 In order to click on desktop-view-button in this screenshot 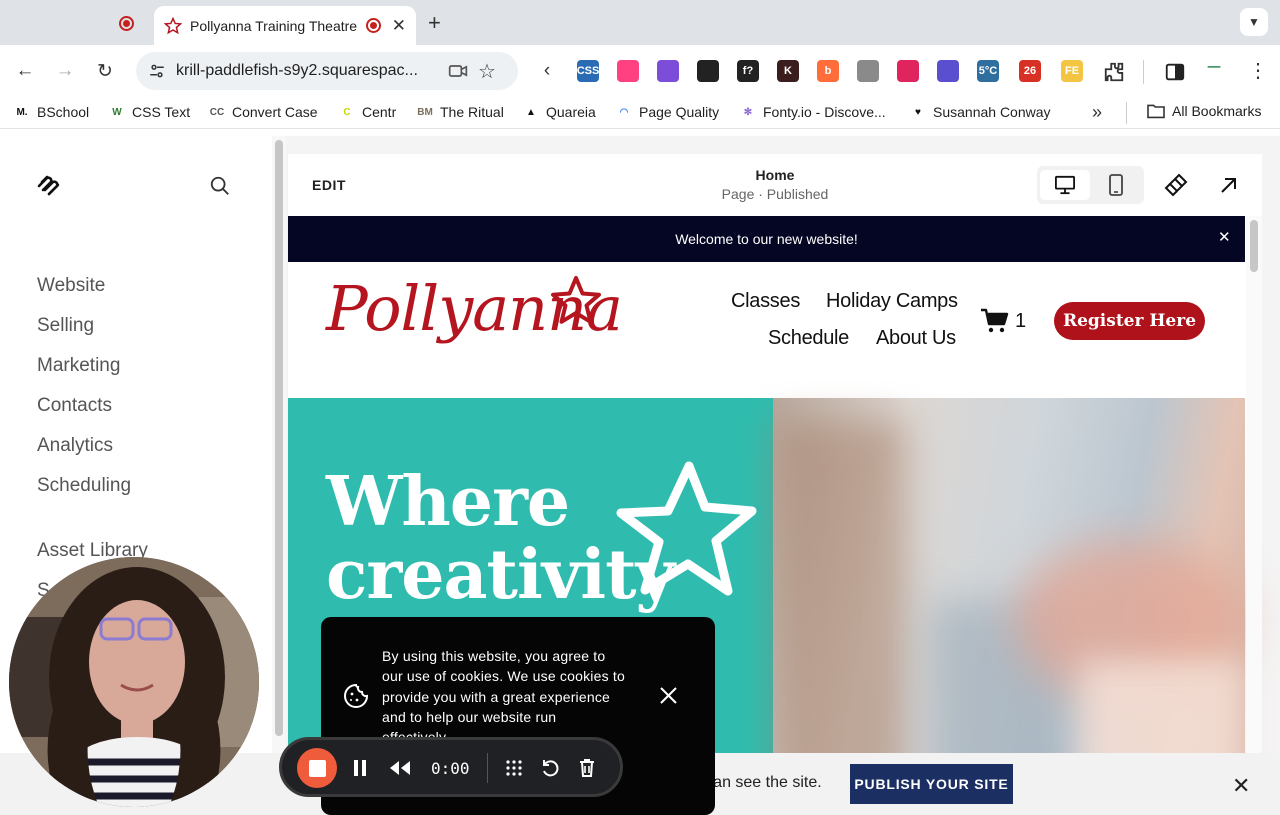, I will do `click(1065, 185)`.